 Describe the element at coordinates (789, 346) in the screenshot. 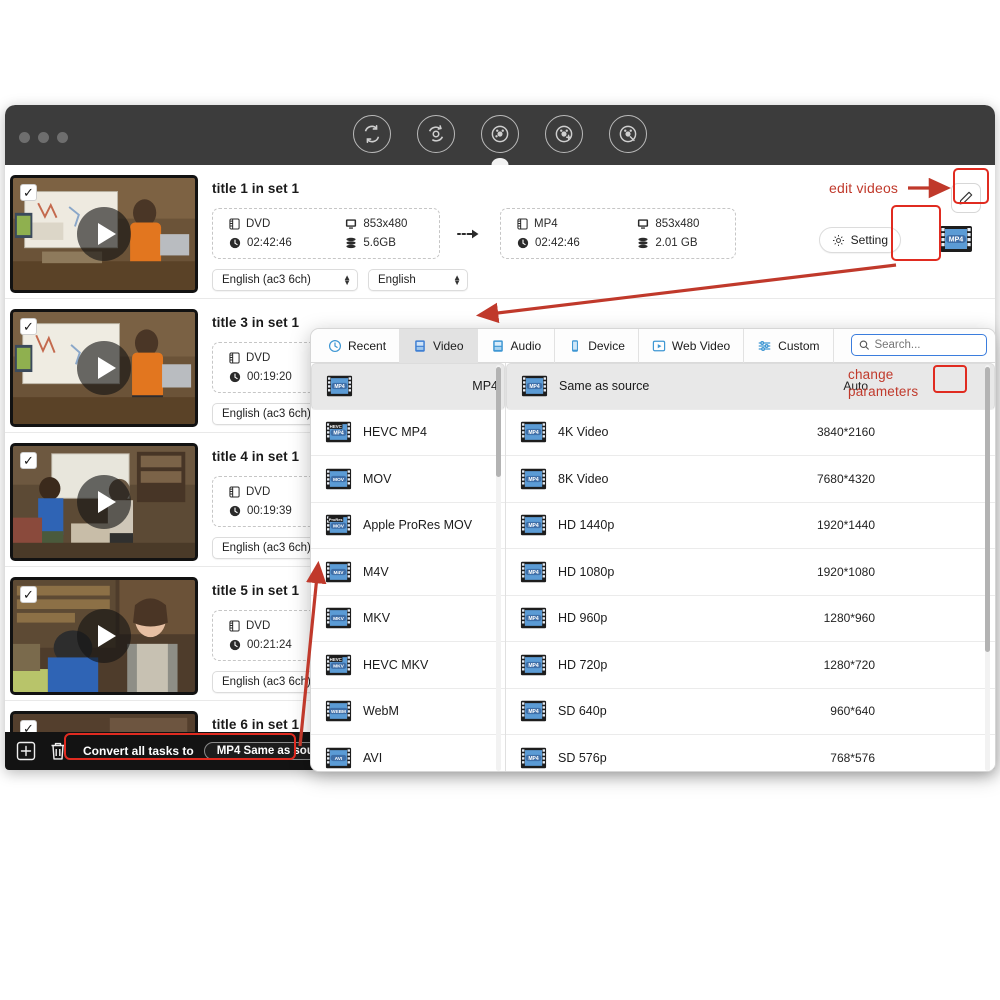

I see `tab-custom: Custom` at that location.